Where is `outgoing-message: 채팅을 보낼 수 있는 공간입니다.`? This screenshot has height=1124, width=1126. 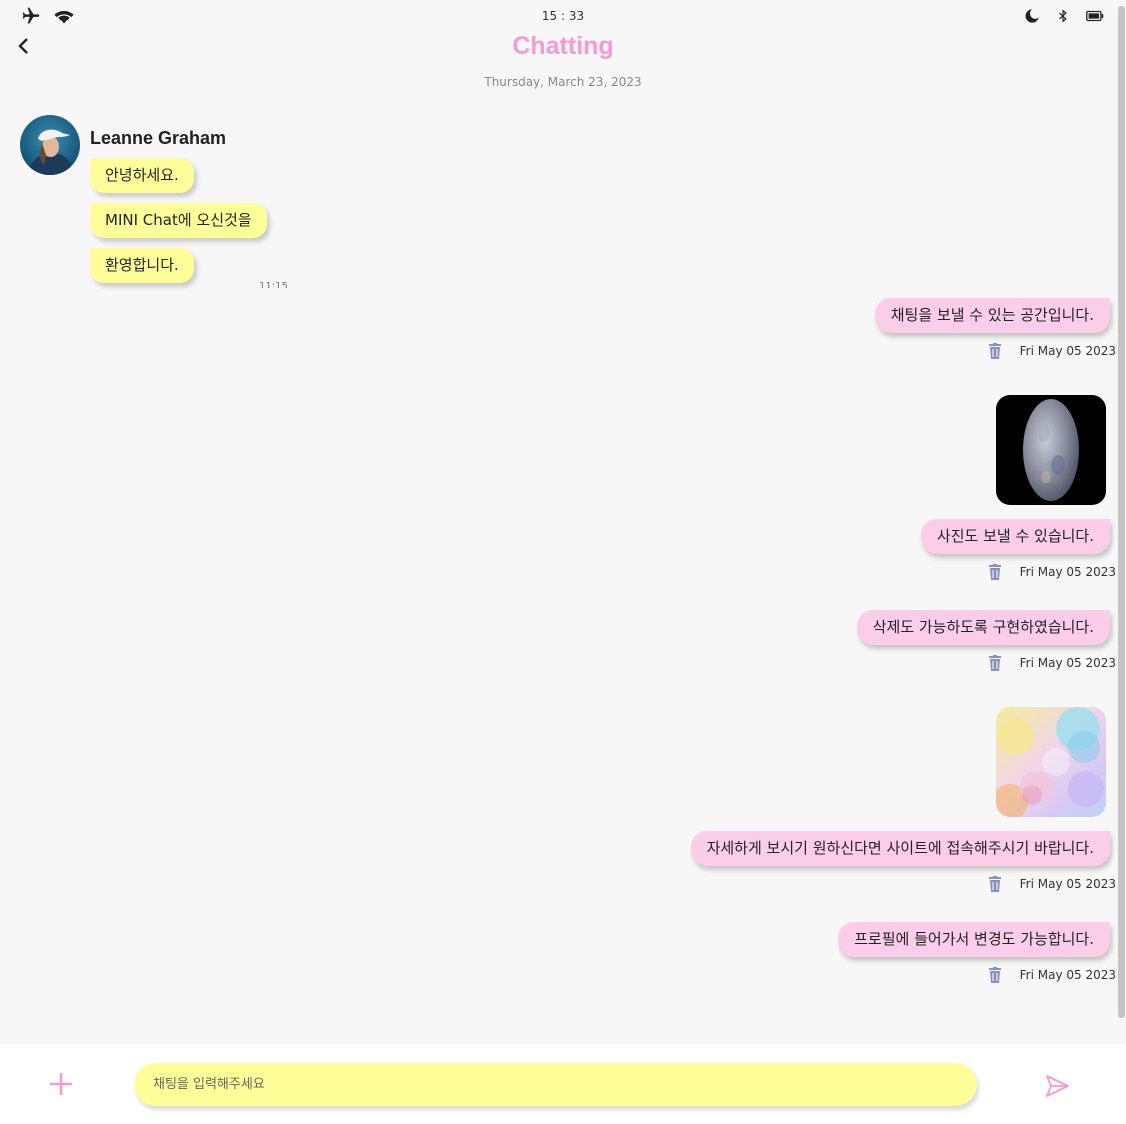
outgoing-message: 채팅을 보낼 수 있는 공간입니다. is located at coordinates (992, 315).